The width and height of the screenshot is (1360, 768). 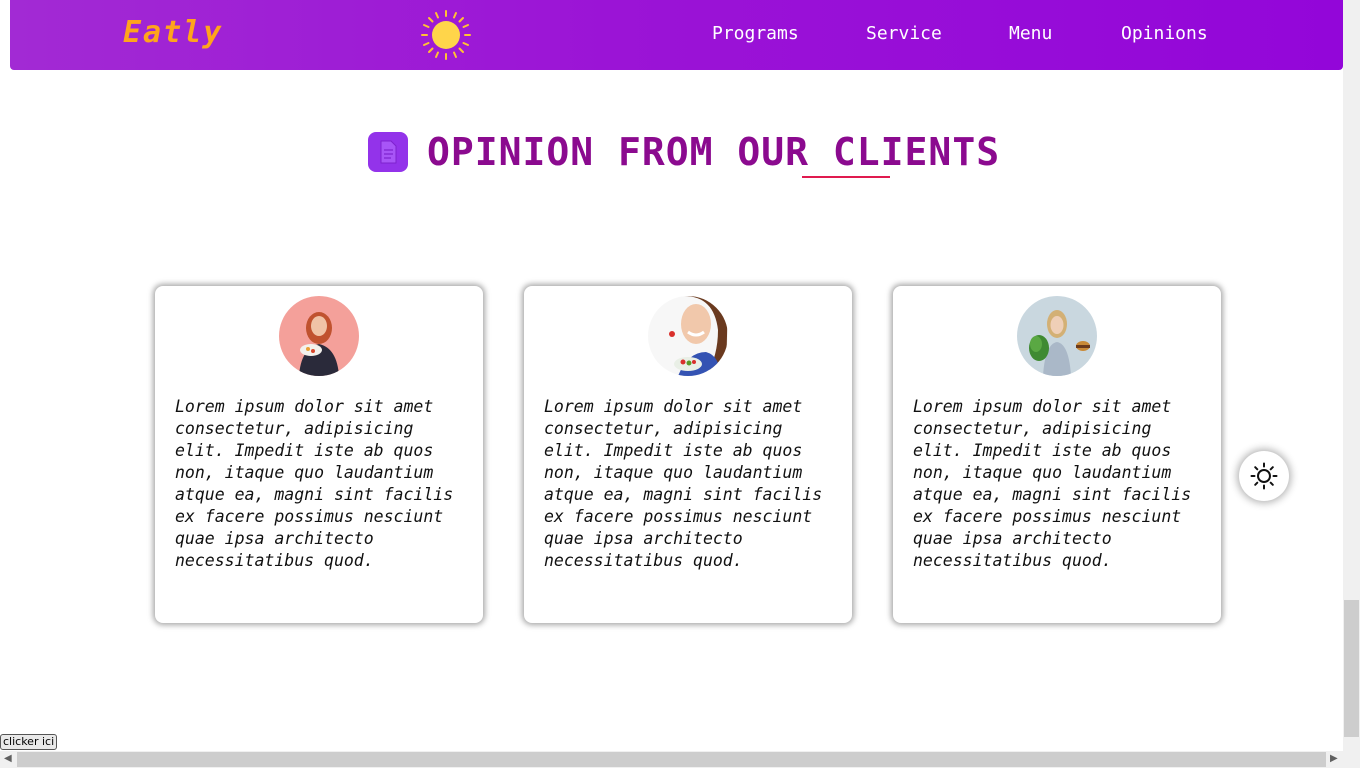 I want to click on navbar: Eatly Programs Service Menu Opinions, so click(x=676, y=35).